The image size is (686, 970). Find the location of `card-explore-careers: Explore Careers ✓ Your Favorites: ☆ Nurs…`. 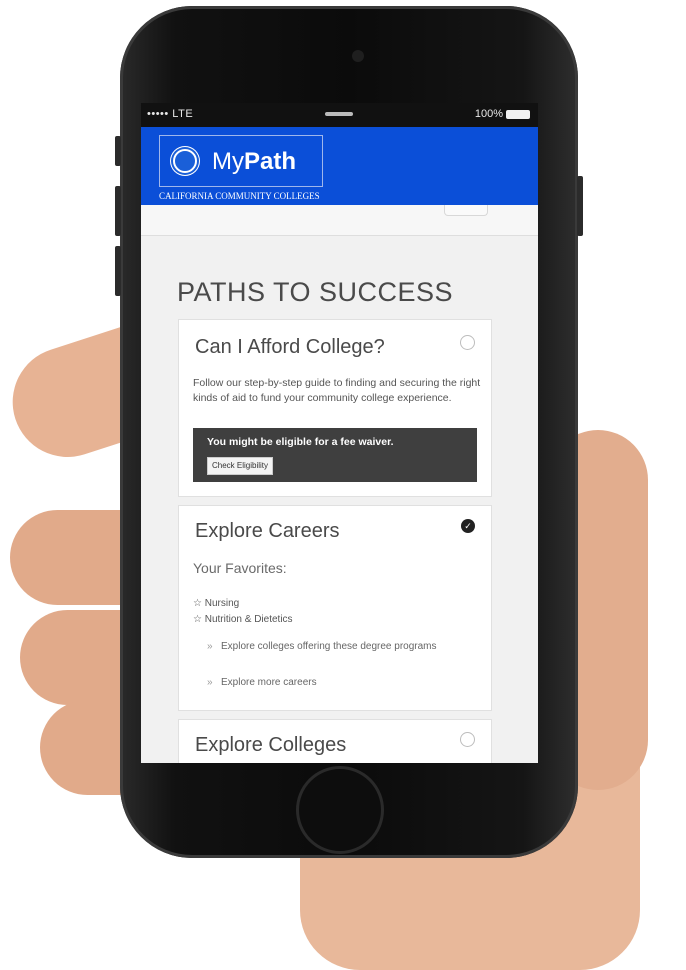

card-explore-careers: Explore Careers ✓ Your Favorites: ☆ Nurs… is located at coordinates (335, 608).